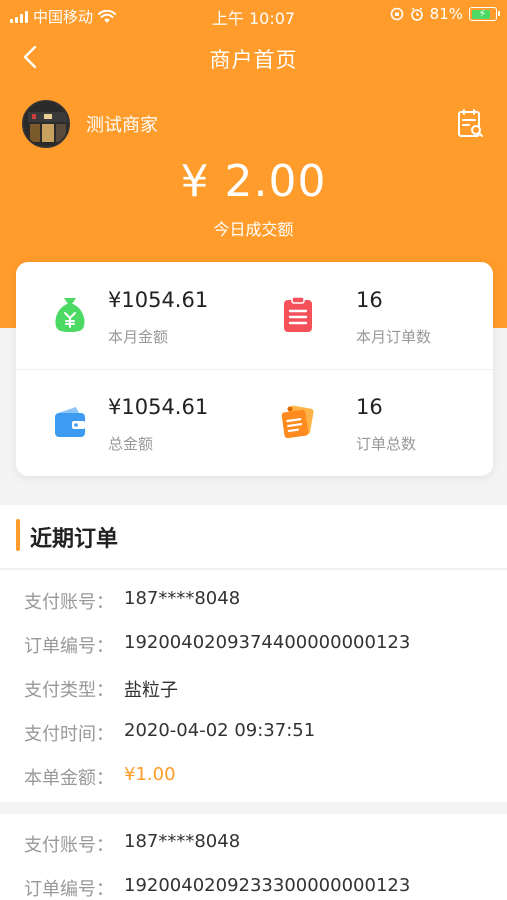 The image size is (507, 900). I want to click on recent-orders-header: 近期订单, so click(253, 537).